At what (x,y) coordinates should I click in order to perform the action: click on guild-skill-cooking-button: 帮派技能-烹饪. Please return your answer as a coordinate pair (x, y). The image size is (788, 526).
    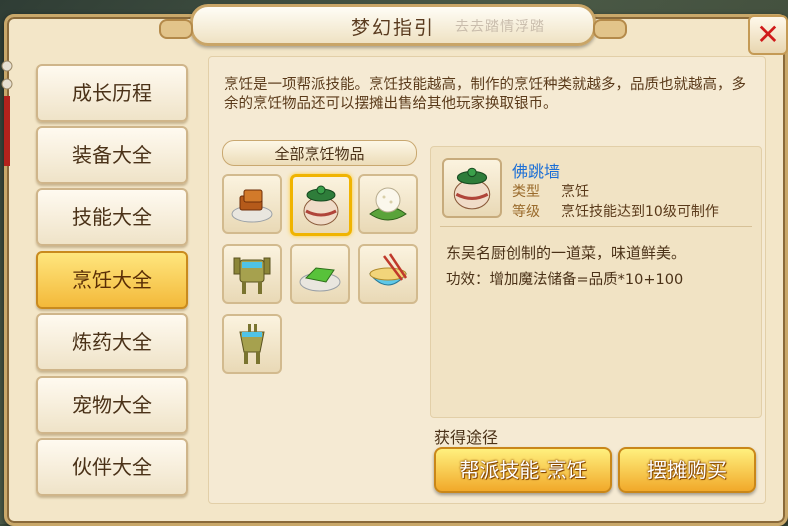
    Looking at the image, I should click on (523, 470).